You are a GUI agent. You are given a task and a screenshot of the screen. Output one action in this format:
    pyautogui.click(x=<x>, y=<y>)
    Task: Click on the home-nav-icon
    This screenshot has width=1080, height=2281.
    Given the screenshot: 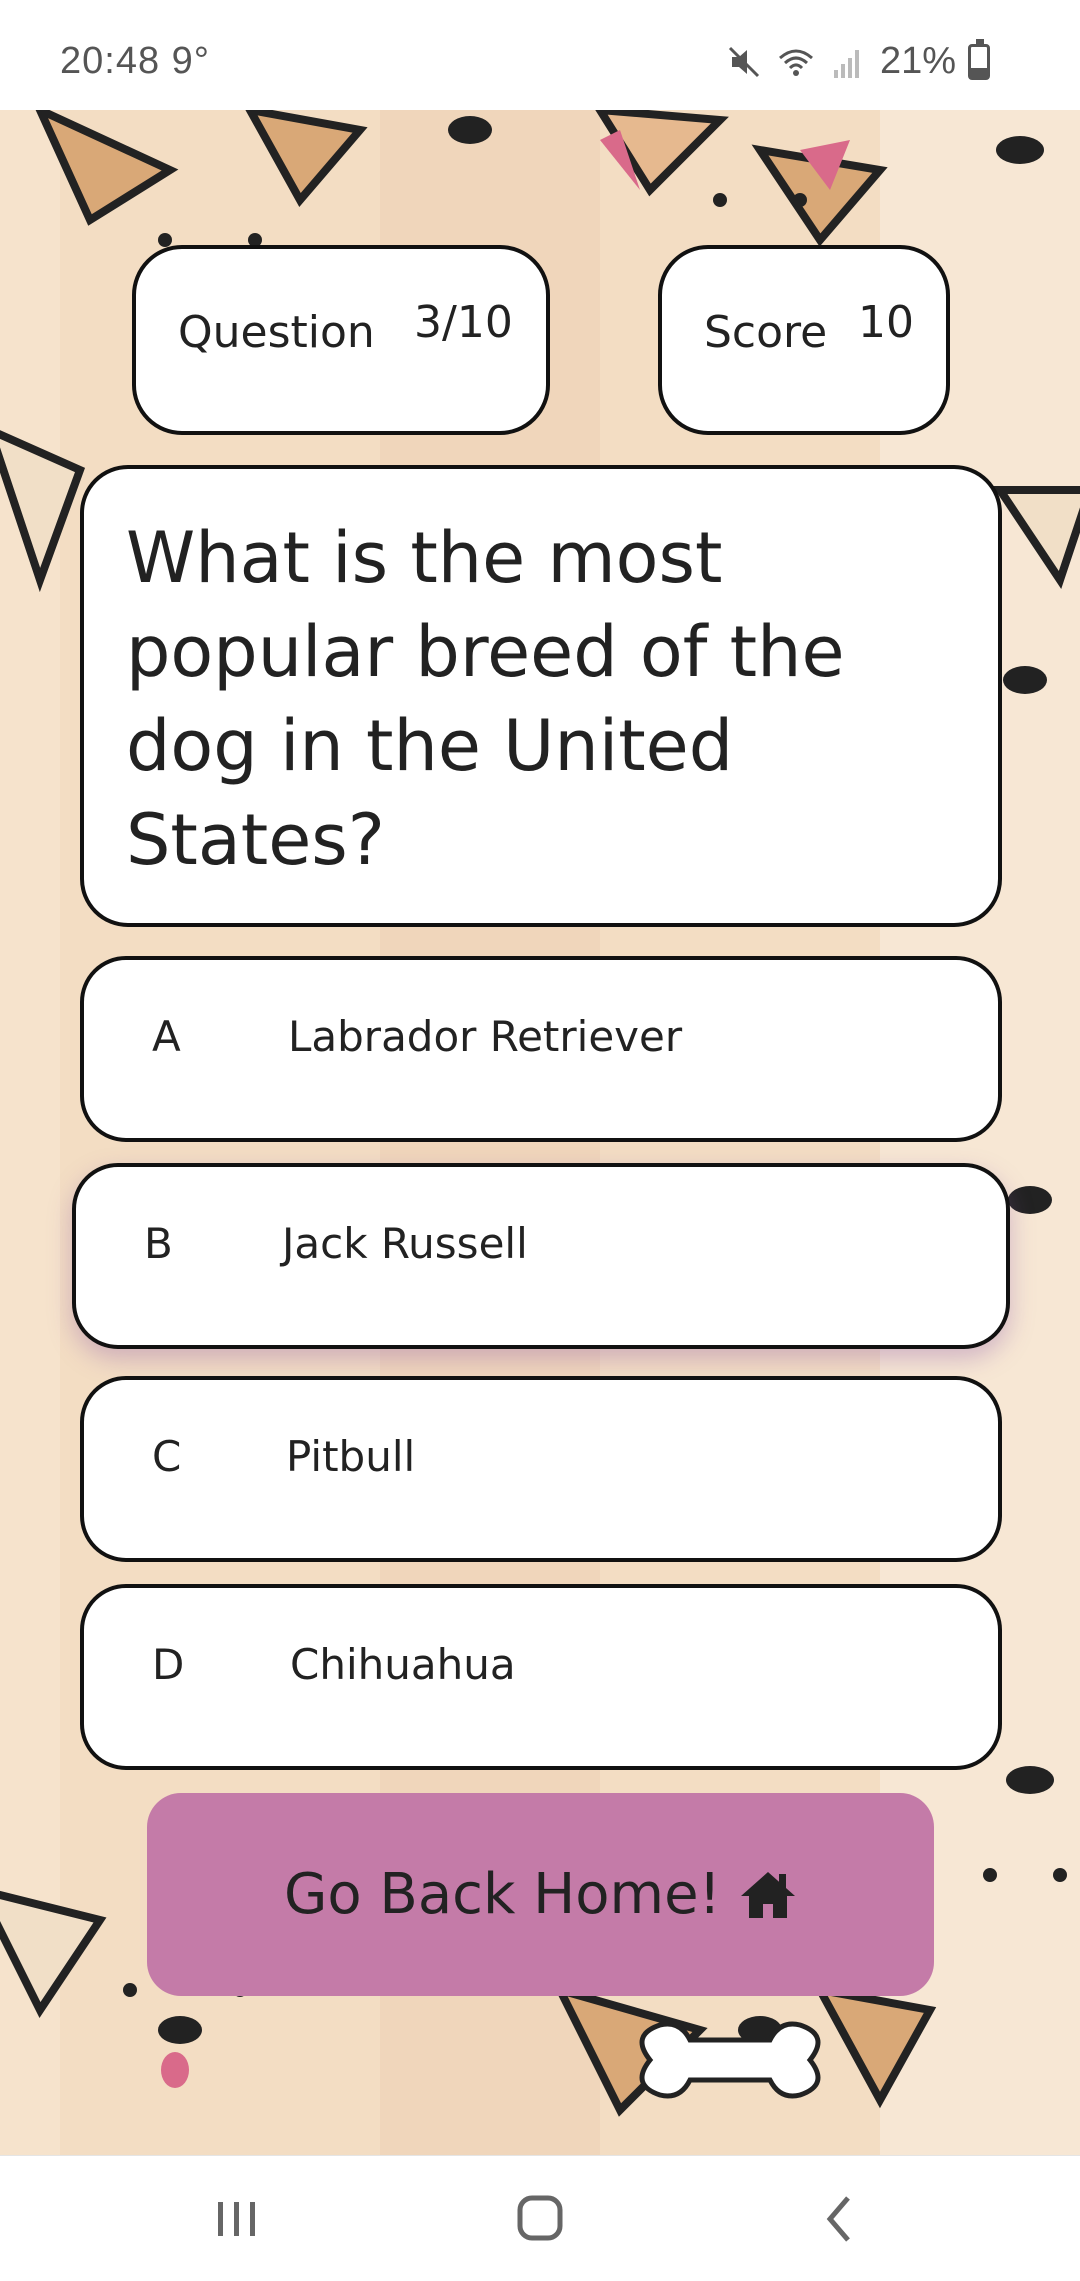 What is the action you would take?
    pyautogui.click(x=540, y=2219)
    